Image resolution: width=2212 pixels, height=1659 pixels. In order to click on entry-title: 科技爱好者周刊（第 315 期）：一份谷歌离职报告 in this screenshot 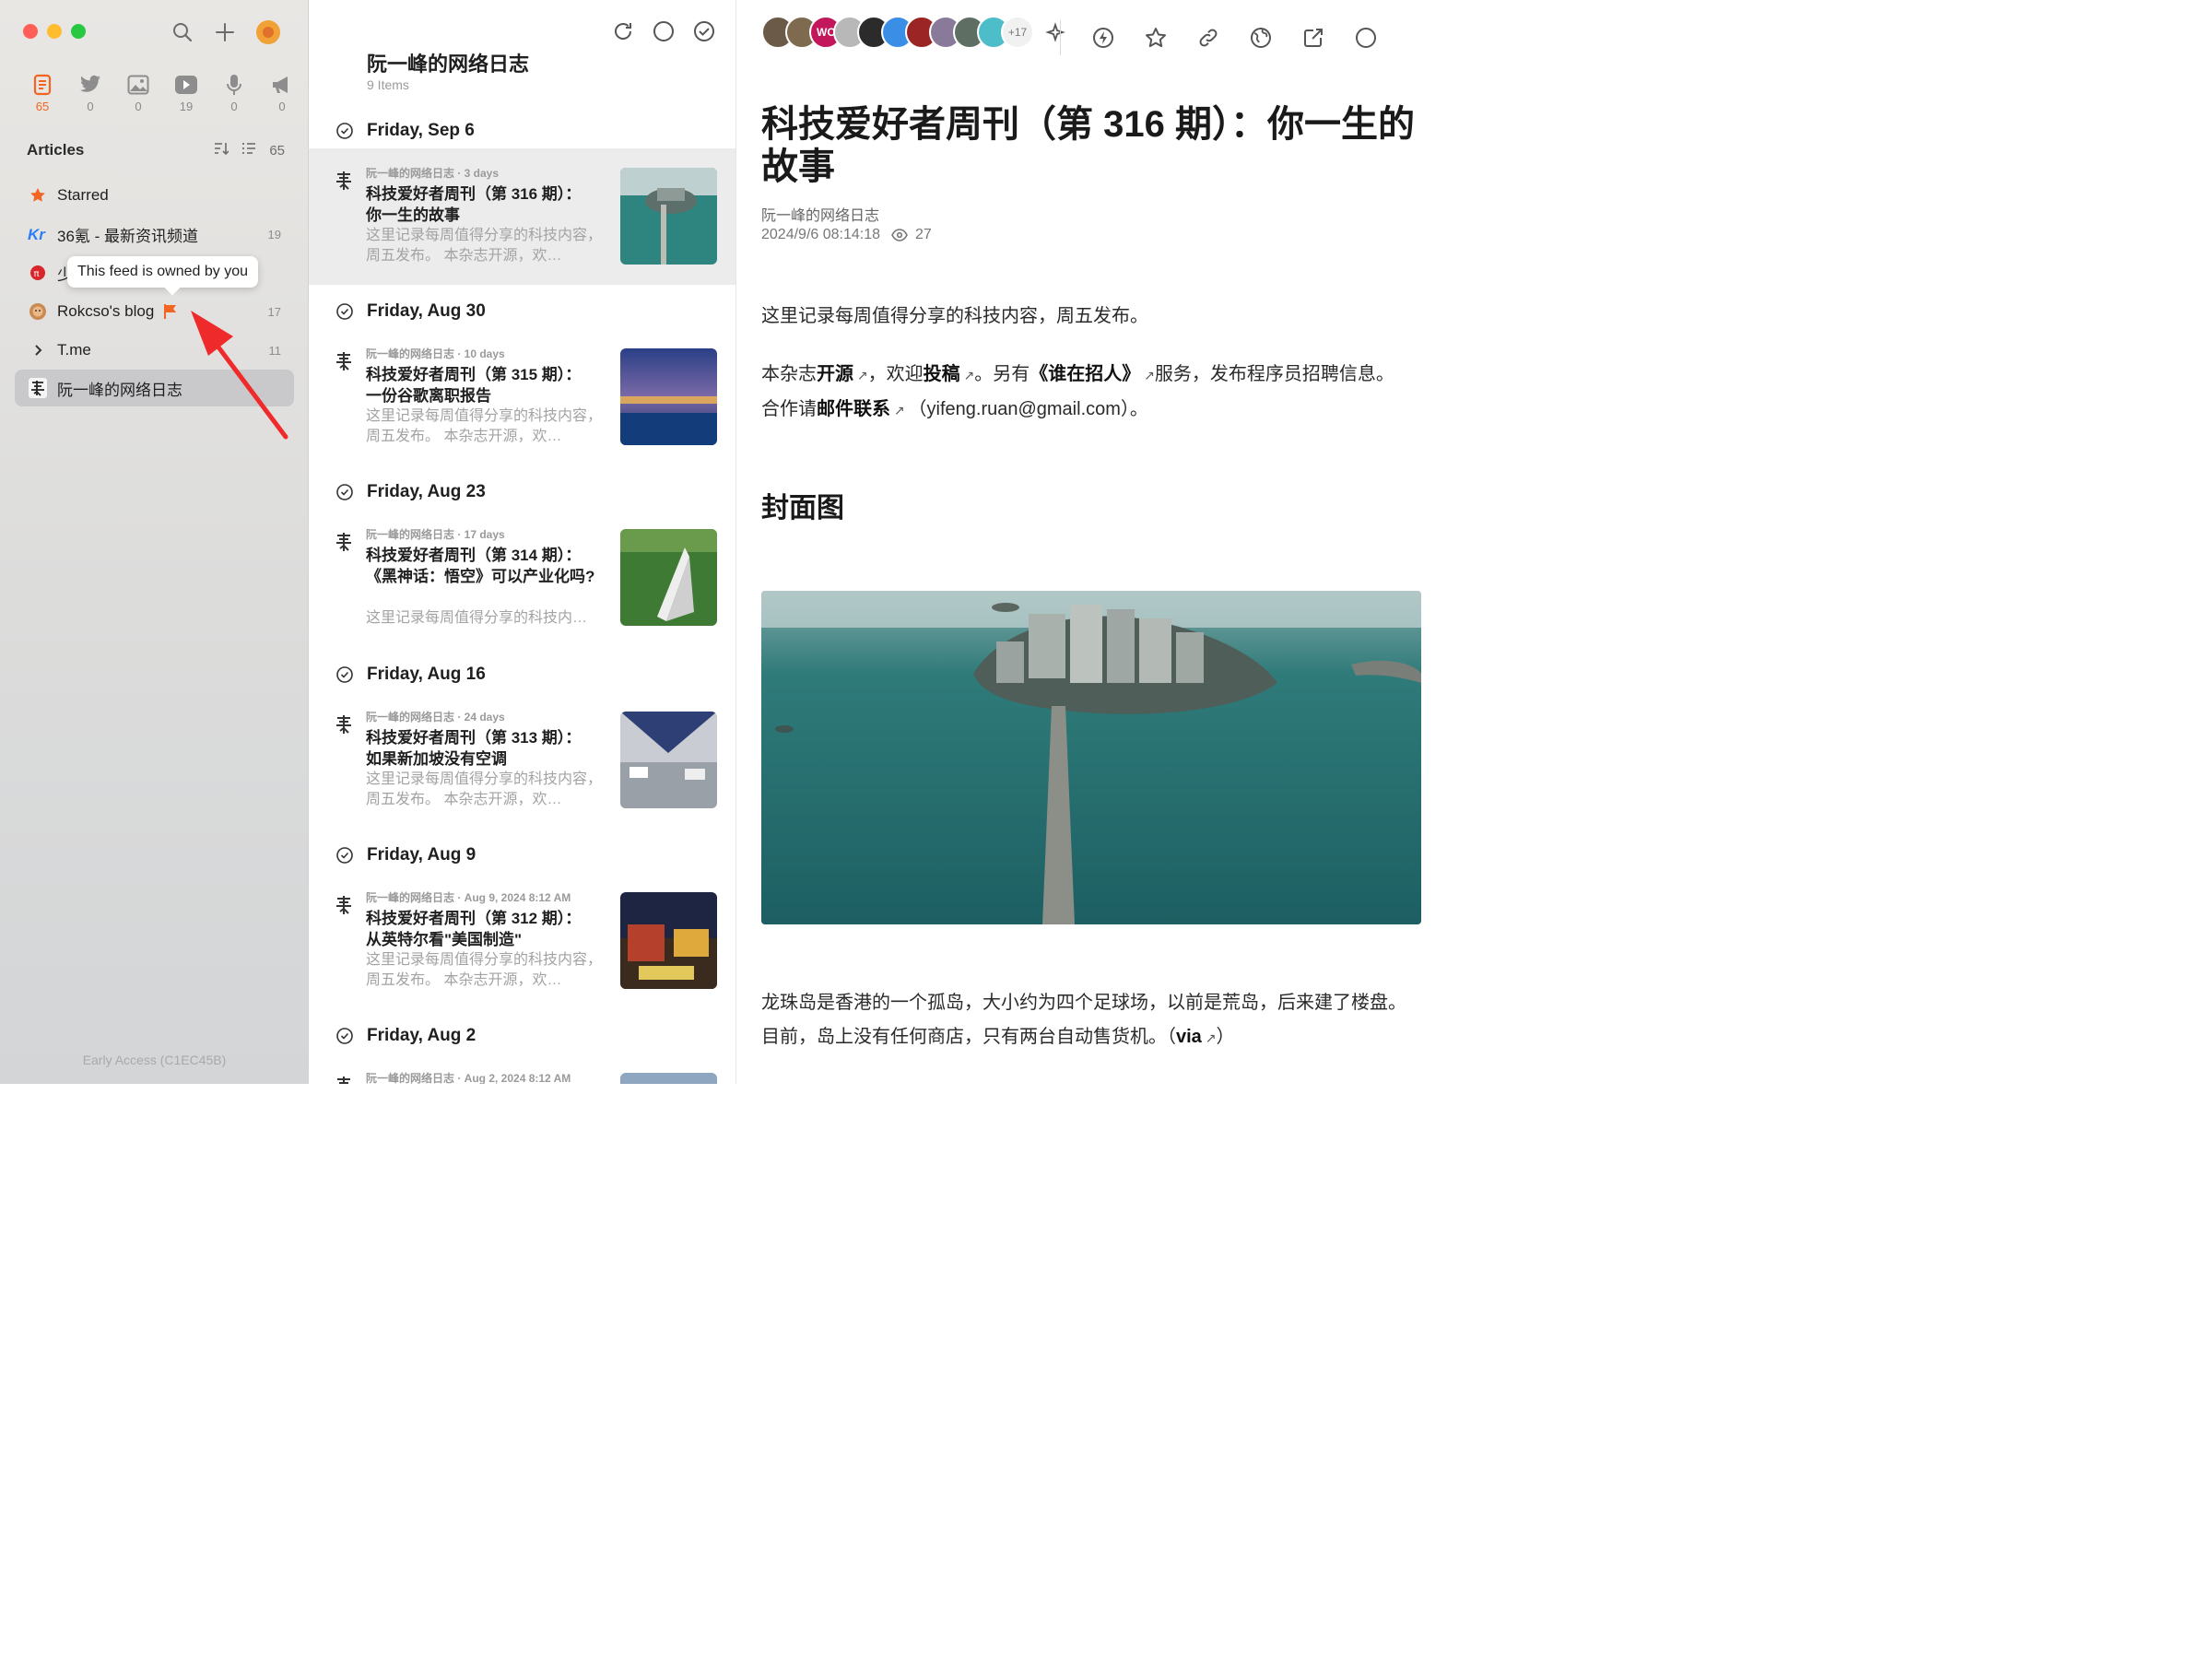, I will do `click(474, 385)`.